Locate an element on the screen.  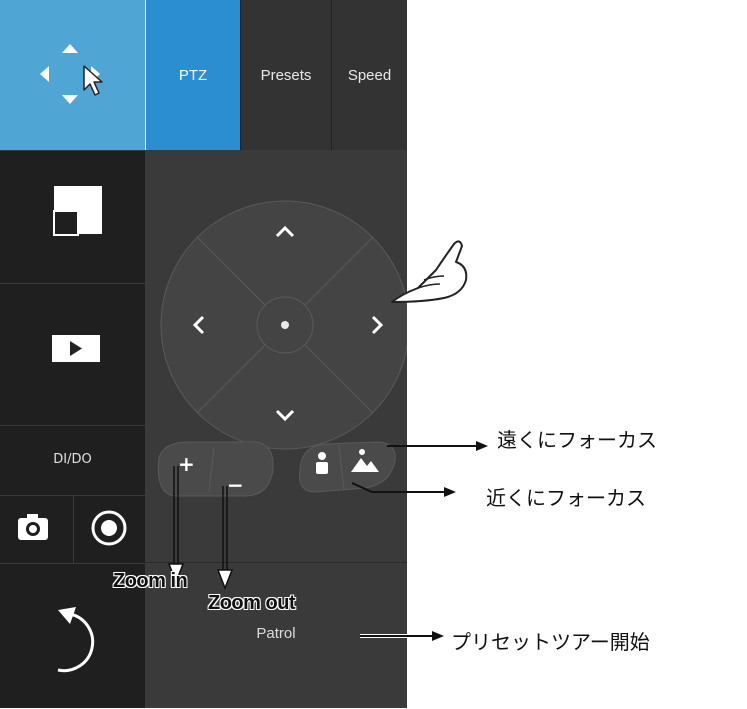
annotation-focus-far: 遠くにフォーカス is located at coordinates (577, 440).